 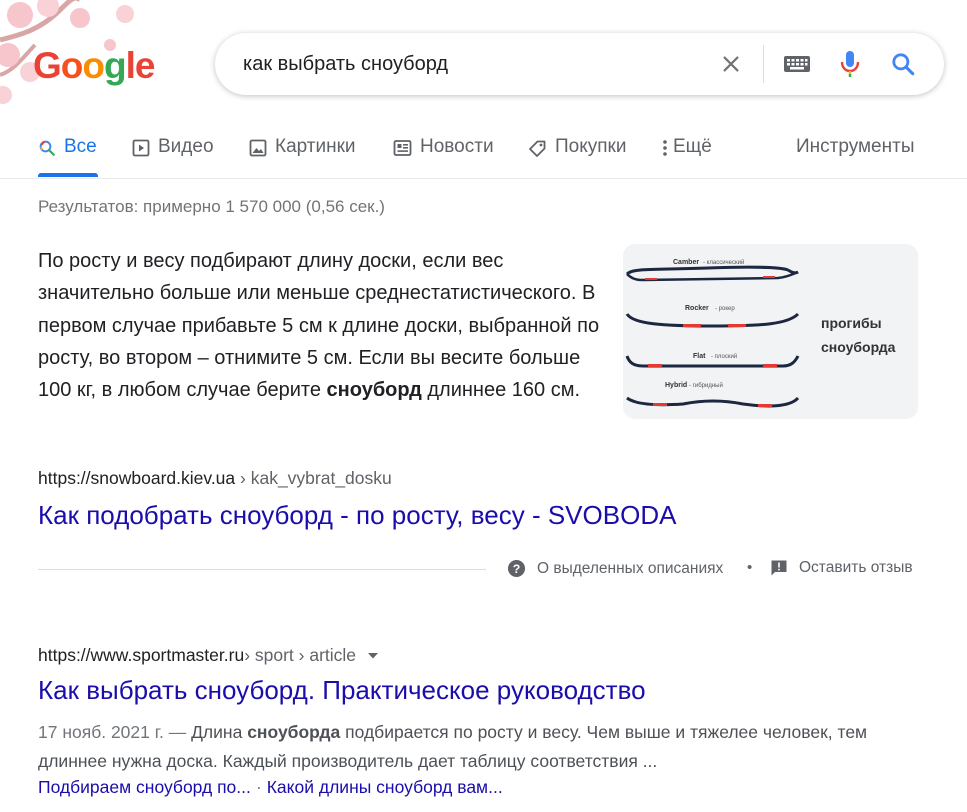 I want to click on active-tab-indicator, so click(x=68, y=175).